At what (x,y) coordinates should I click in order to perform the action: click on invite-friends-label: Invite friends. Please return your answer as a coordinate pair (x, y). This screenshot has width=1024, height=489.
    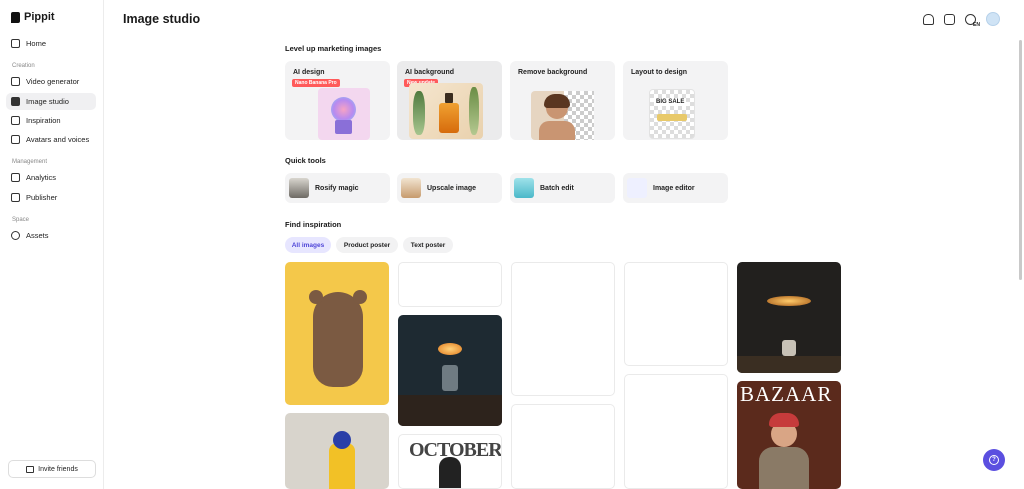
    Looking at the image, I should click on (58, 469).